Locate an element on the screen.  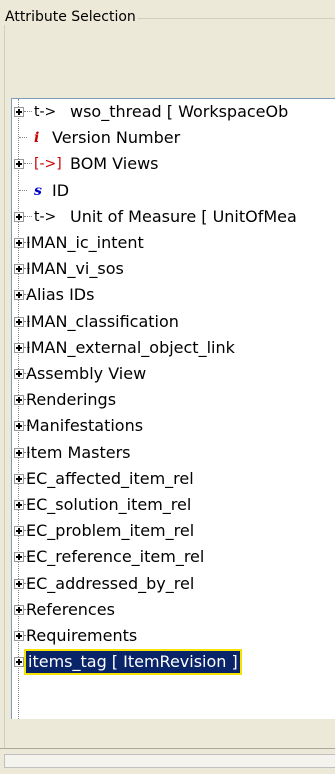
tree-guide-line is located at coordinates (19, 409).